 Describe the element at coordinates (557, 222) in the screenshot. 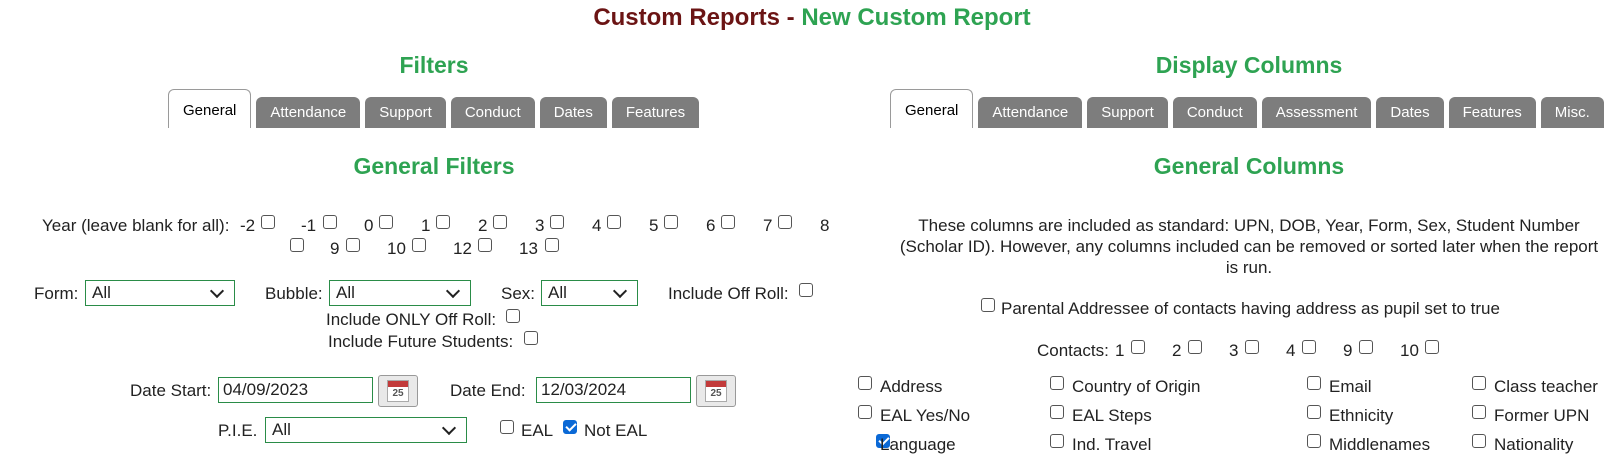

I see `year-3-checkbox` at that location.